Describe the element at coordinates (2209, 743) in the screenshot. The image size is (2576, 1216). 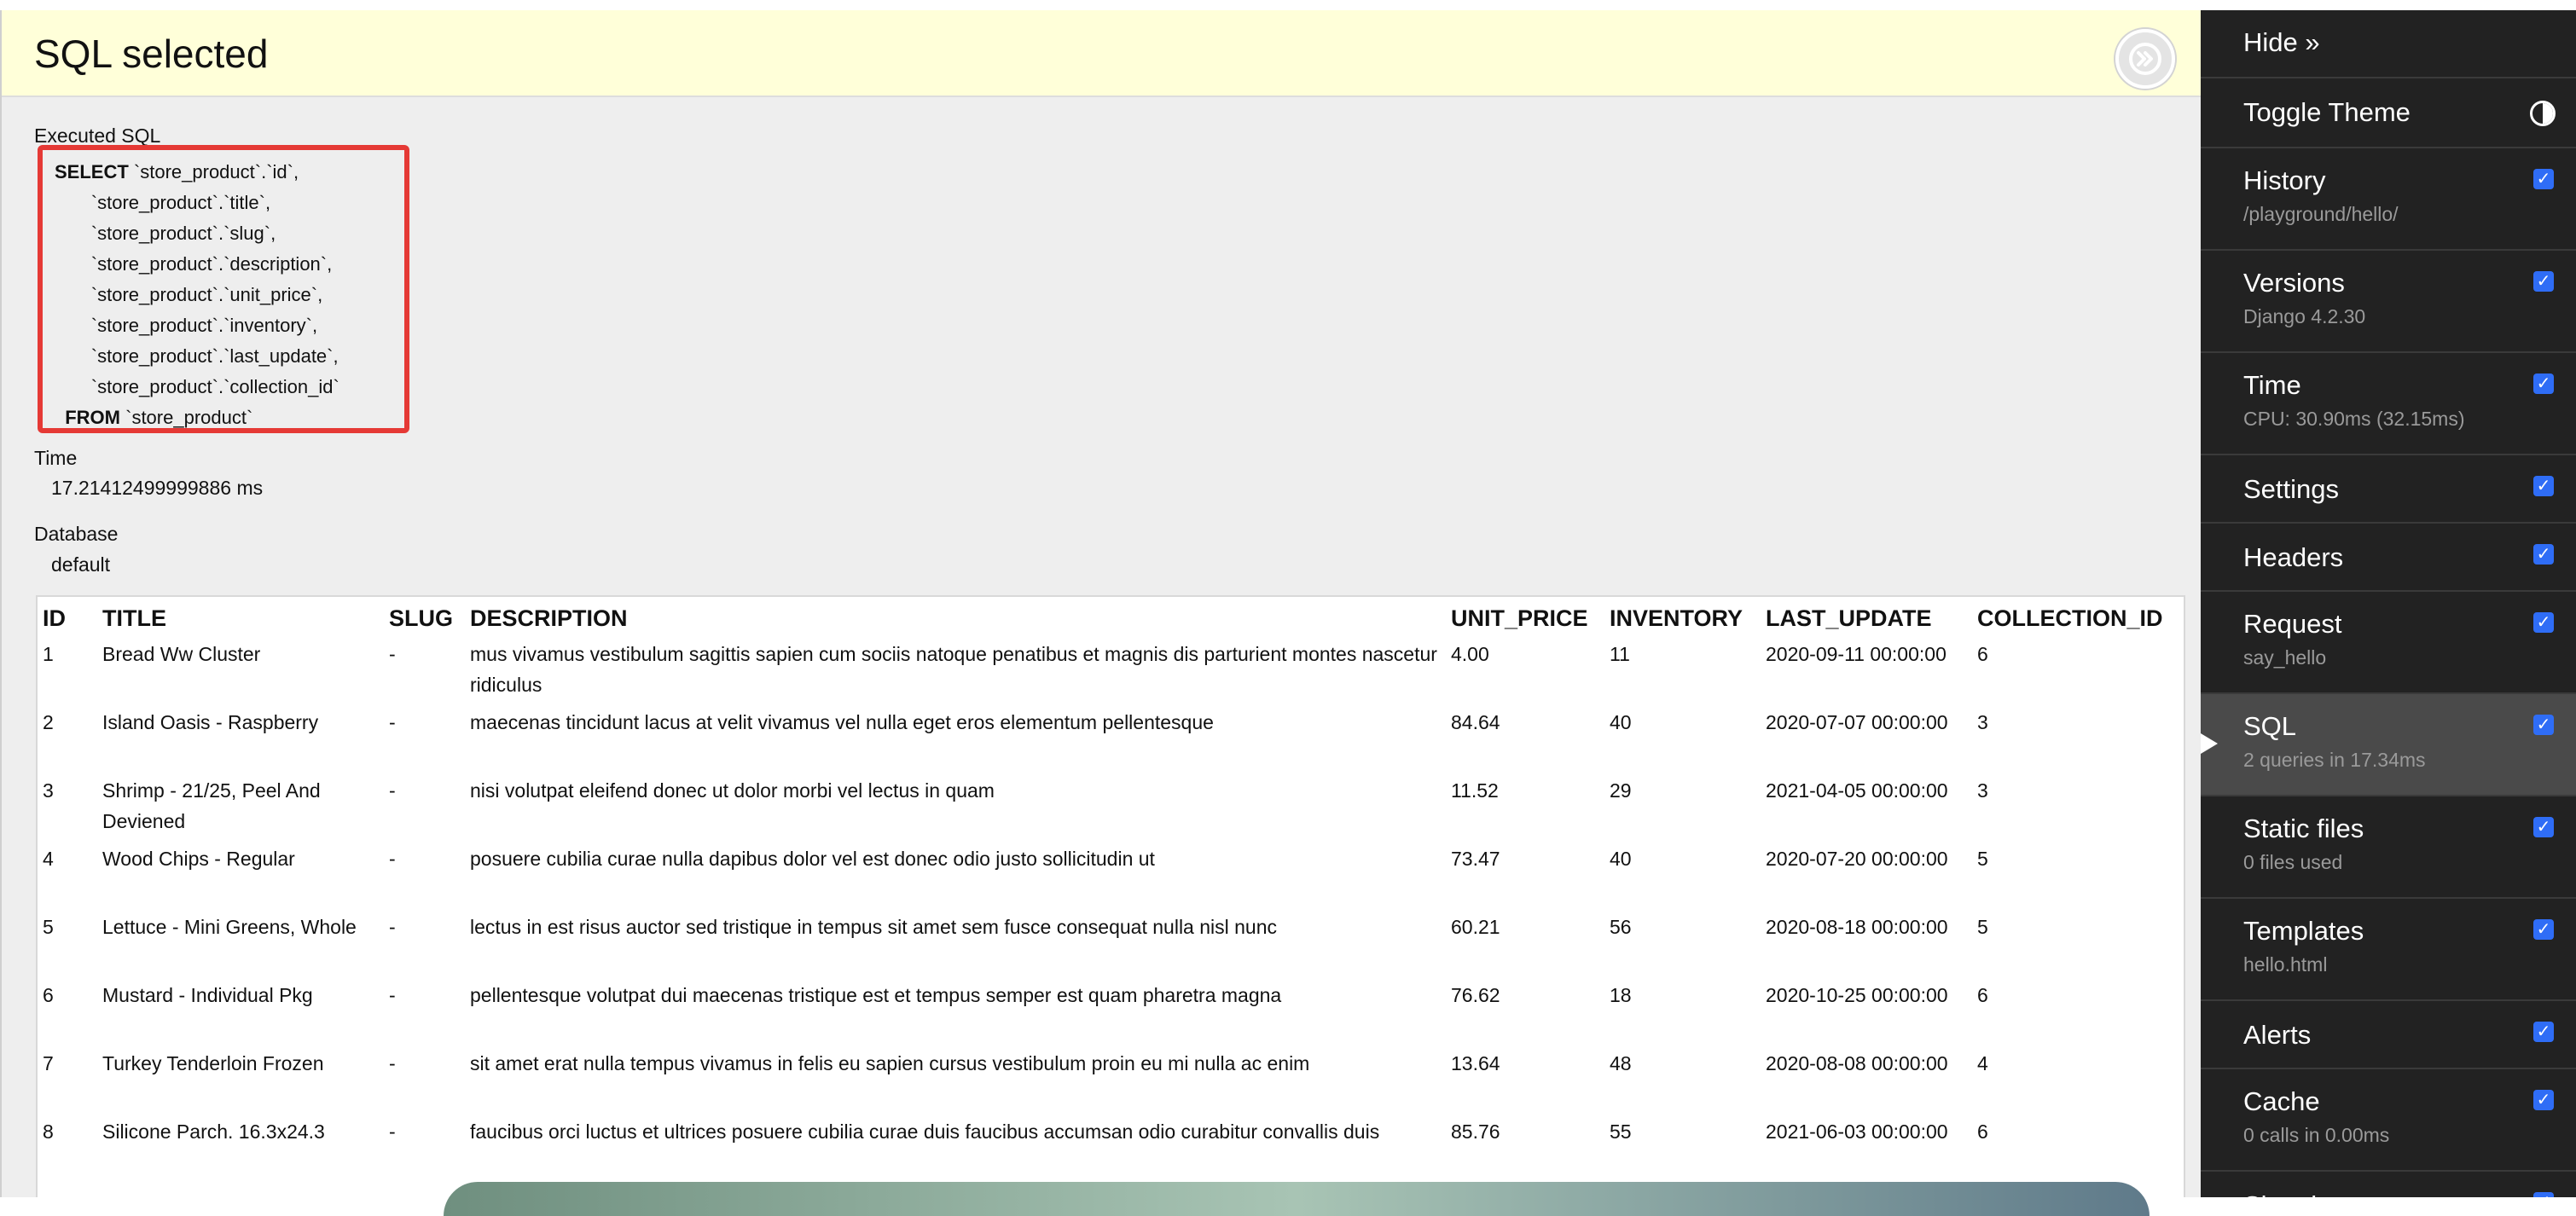
I see `active-panel-arrow-icon` at that location.